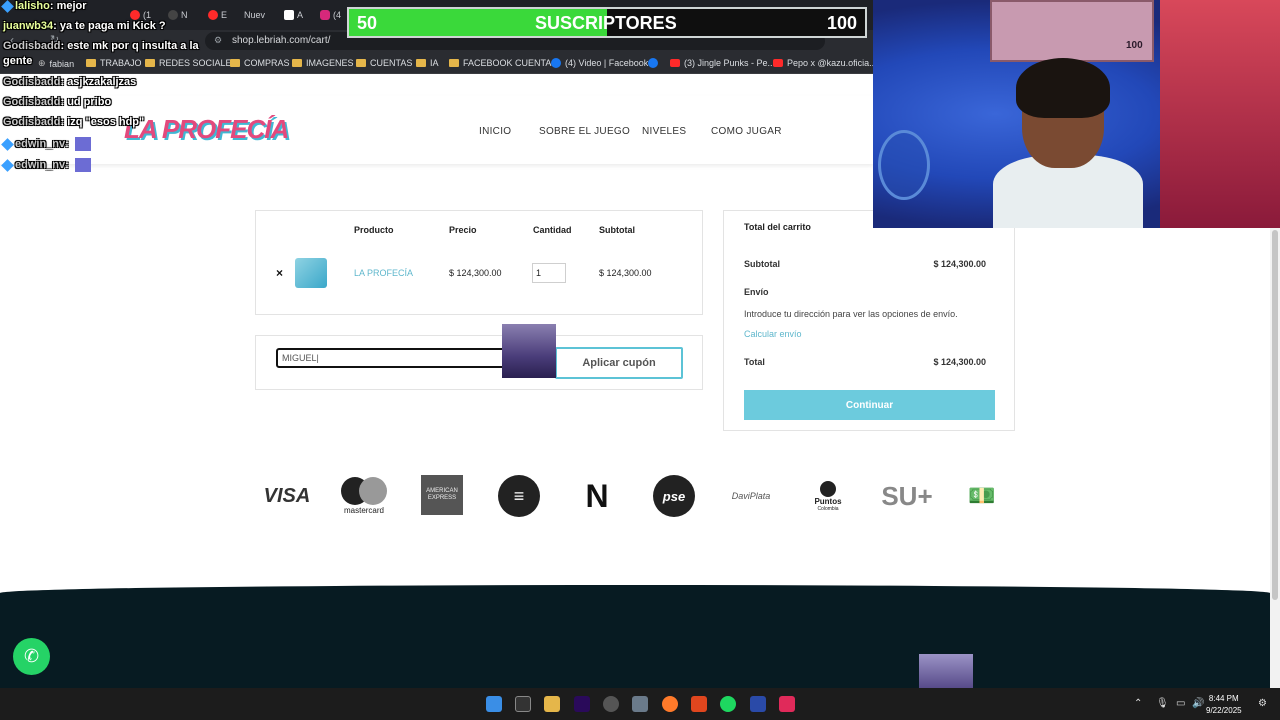  Describe the element at coordinates (653, 63) in the screenshot. I see `bookmark-facebook` at that location.